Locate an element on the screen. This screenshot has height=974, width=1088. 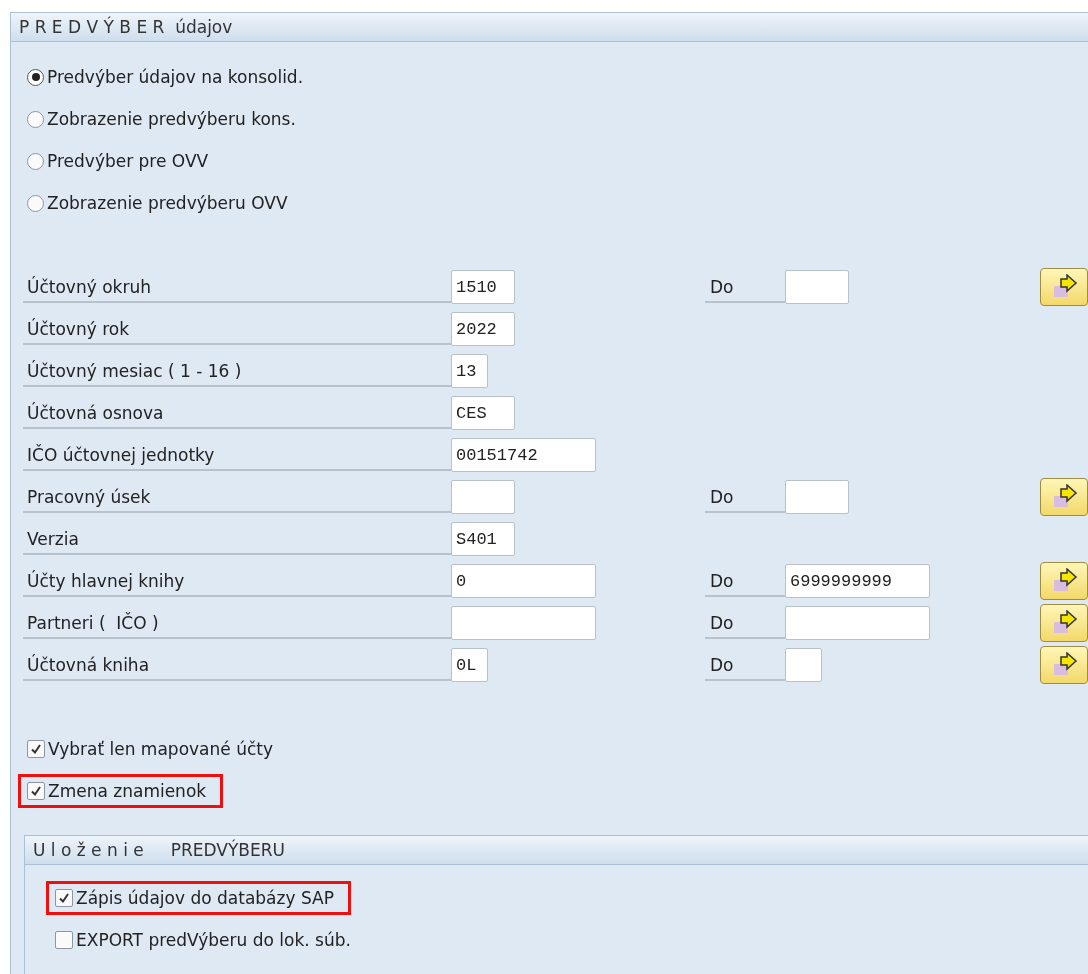
radio-option: Predvýber pre OVV is located at coordinates (118, 161).